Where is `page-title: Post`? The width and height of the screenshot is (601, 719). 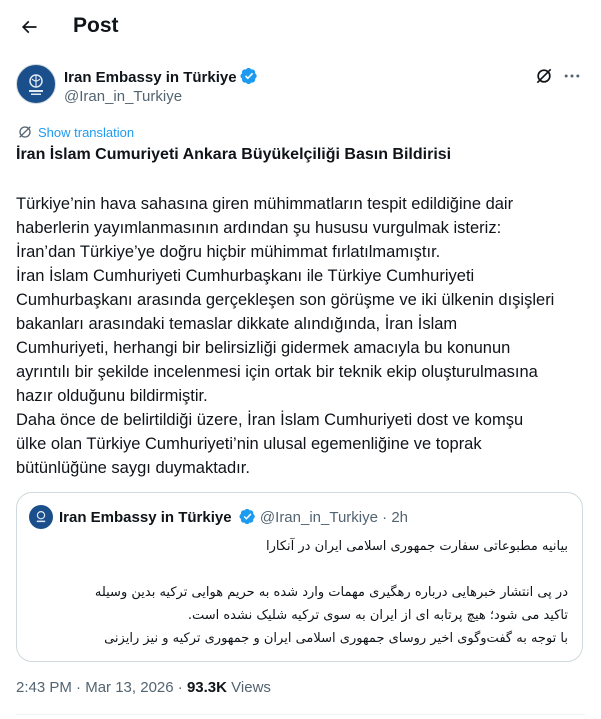 page-title: Post is located at coordinates (96, 25).